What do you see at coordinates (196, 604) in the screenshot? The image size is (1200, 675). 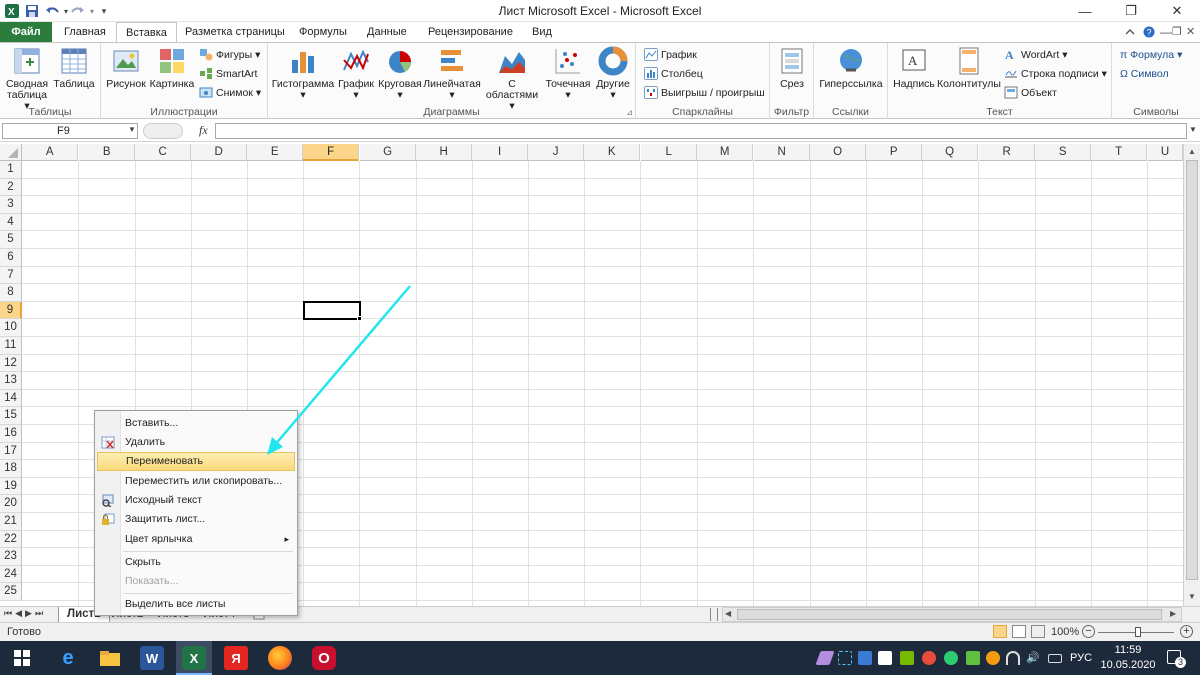 I see `menu-item-select-all-sheets: Выделить все листы` at bounding box center [196, 604].